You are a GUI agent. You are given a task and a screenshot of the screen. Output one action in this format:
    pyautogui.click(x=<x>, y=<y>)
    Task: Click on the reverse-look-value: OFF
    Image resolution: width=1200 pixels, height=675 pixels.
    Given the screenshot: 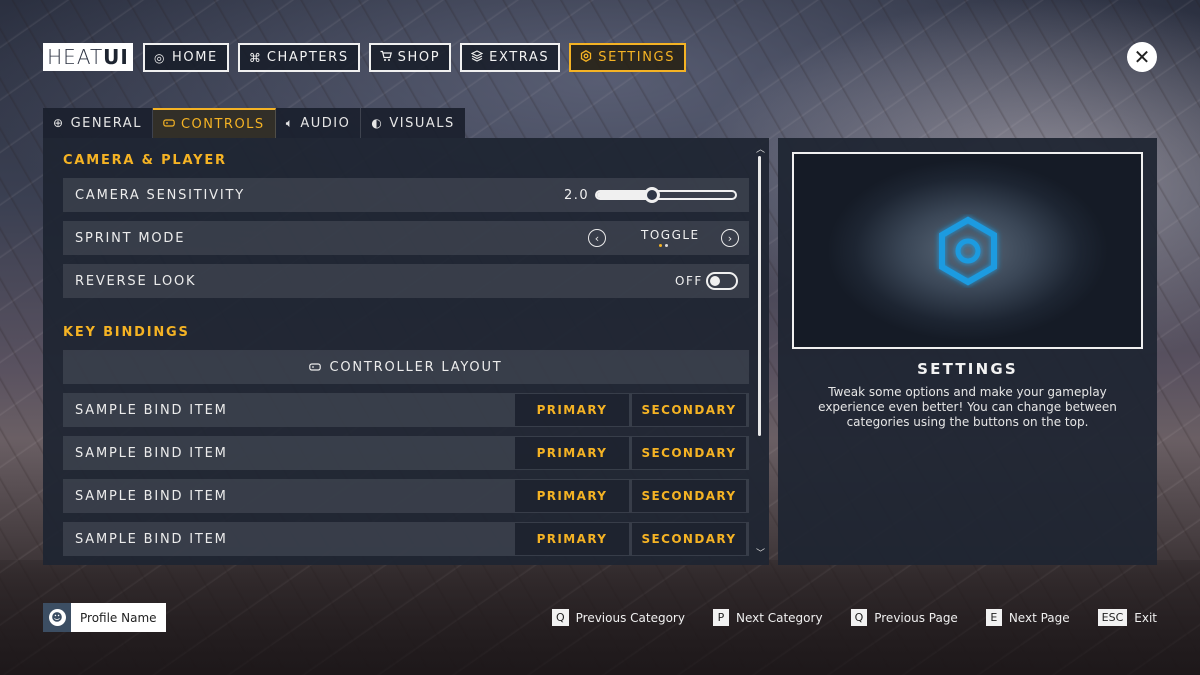 What is the action you would take?
    pyautogui.click(x=689, y=281)
    